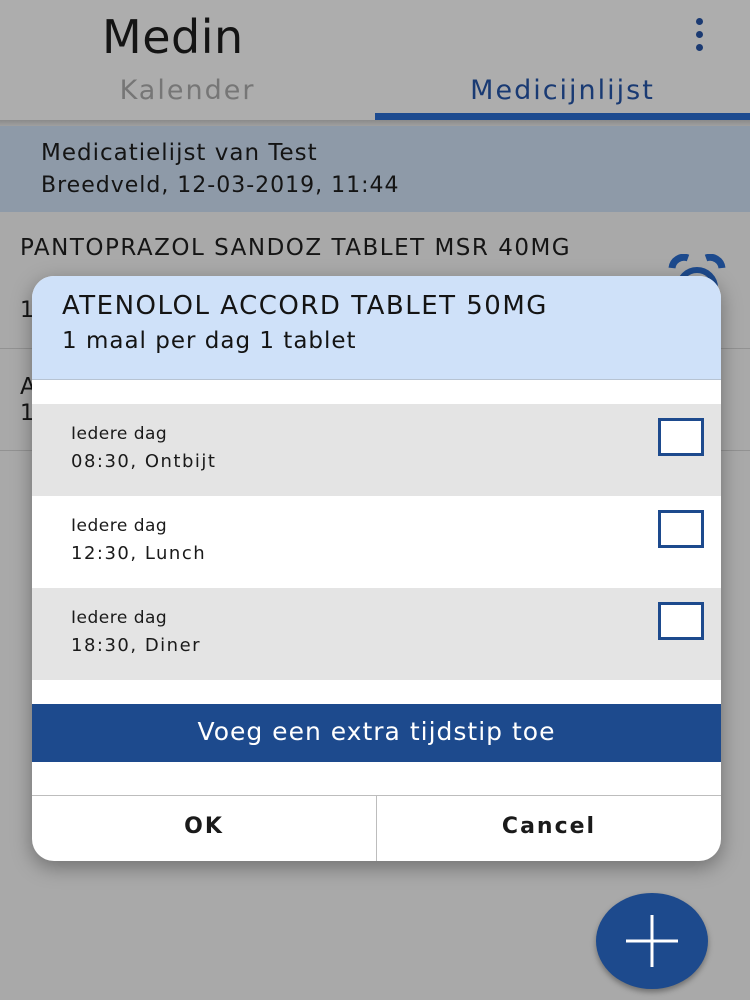  I want to click on dialog-title: ATENOLOL ACCORD TABLET 50MG, so click(305, 306).